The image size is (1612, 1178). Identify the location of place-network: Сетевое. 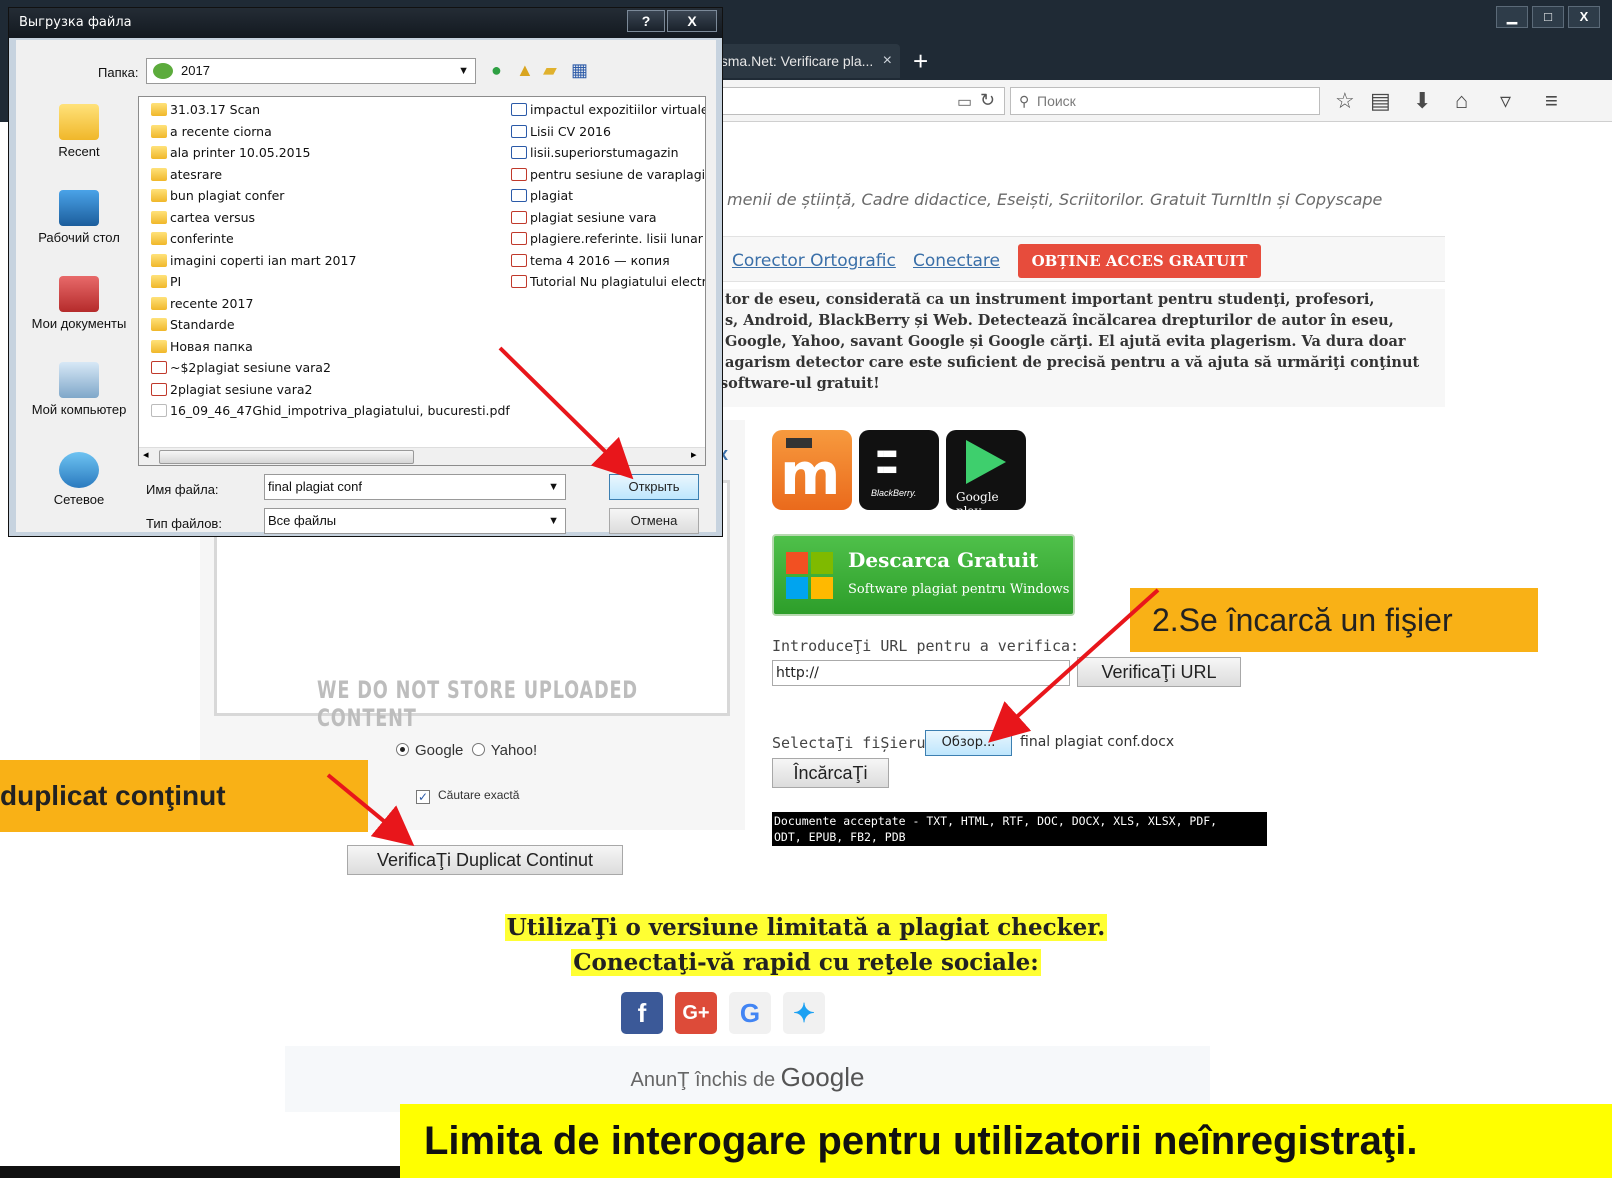
(79, 479).